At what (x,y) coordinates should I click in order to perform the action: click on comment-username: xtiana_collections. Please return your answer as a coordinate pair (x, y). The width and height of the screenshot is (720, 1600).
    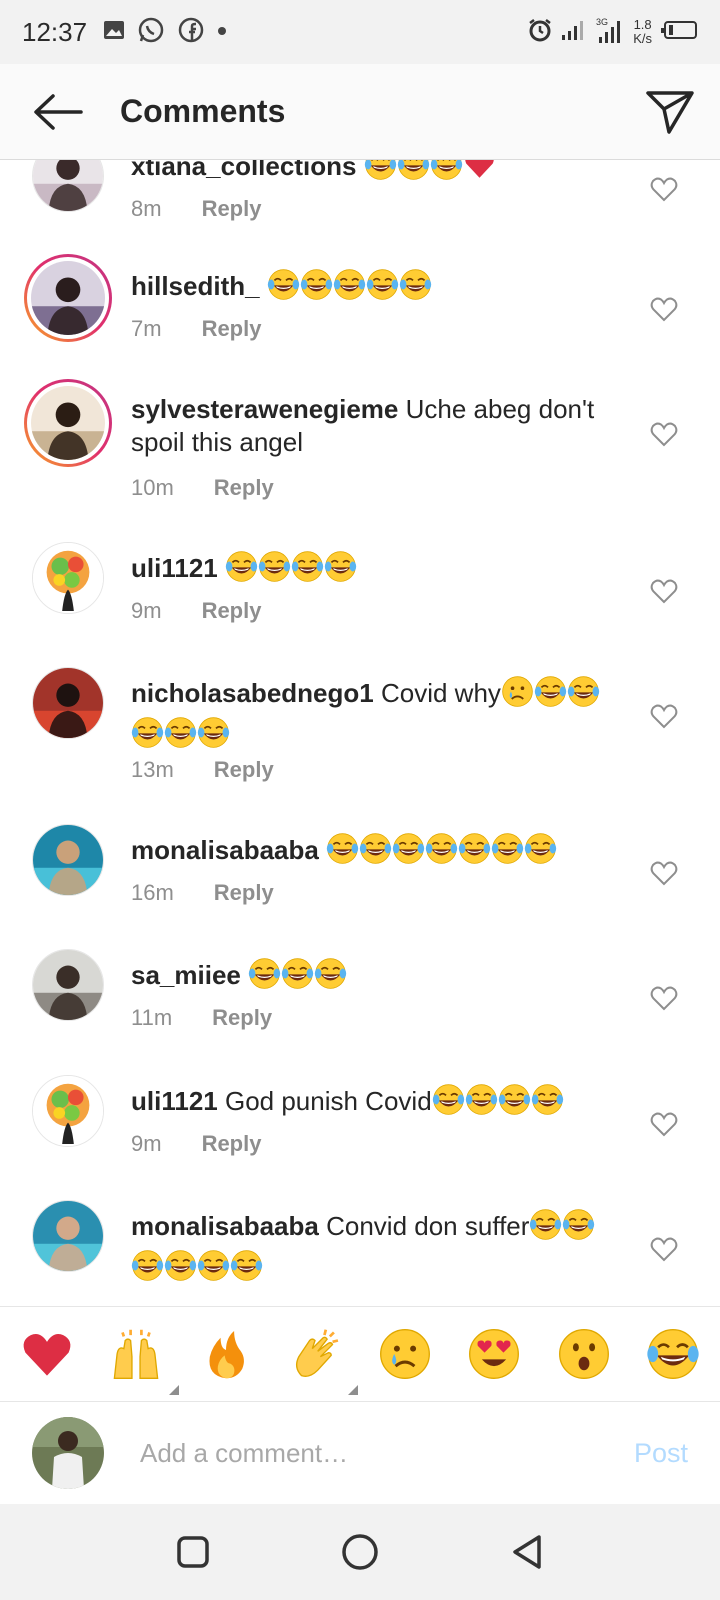
    Looking at the image, I should click on (243, 170).